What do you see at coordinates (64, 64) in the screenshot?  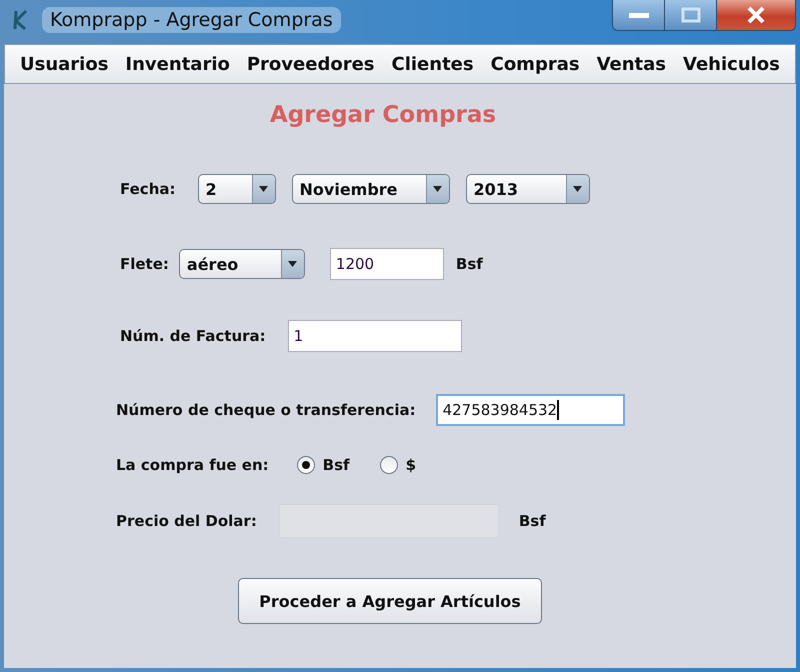 I see `menu-item: Usuarios` at bounding box center [64, 64].